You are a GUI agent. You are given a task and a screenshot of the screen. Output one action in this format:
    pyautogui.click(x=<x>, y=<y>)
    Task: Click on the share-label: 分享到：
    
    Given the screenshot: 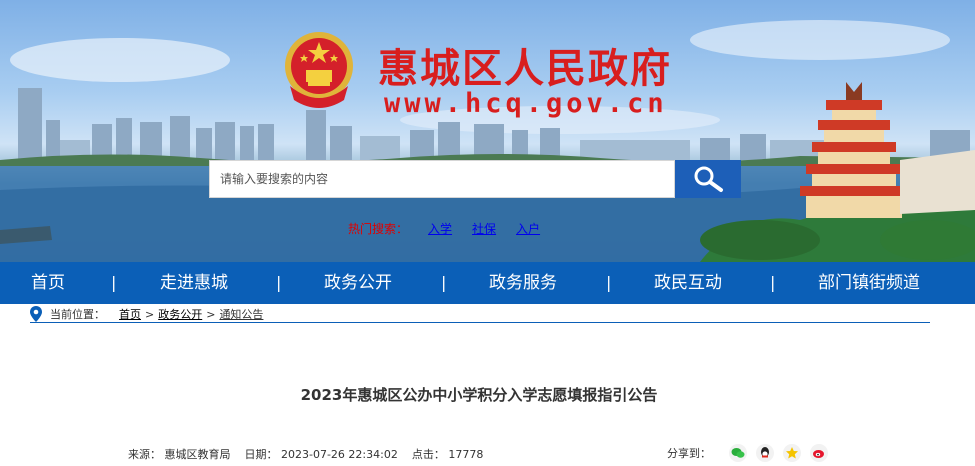 What is the action you would take?
    pyautogui.click(x=689, y=453)
    